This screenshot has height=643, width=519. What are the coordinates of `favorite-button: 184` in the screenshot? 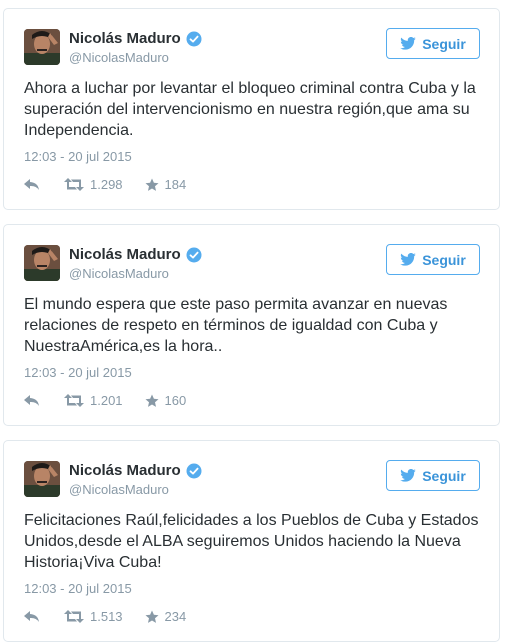 It's located at (166, 184).